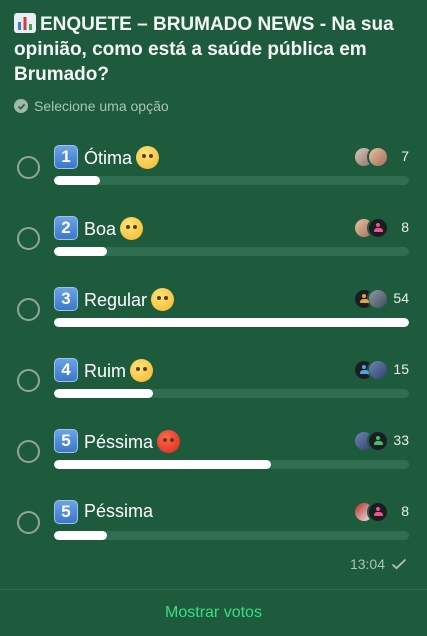 This screenshot has height=636, width=427. I want to click on poll-option-3: 3 Regular 54, so click(213, 316).